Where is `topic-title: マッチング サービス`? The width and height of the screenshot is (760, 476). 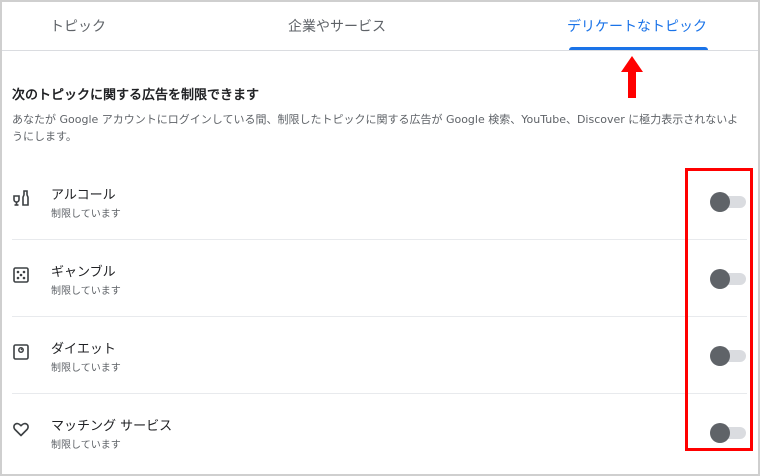
topic-title: マッチング サービス is located at coordinates (112, 426).